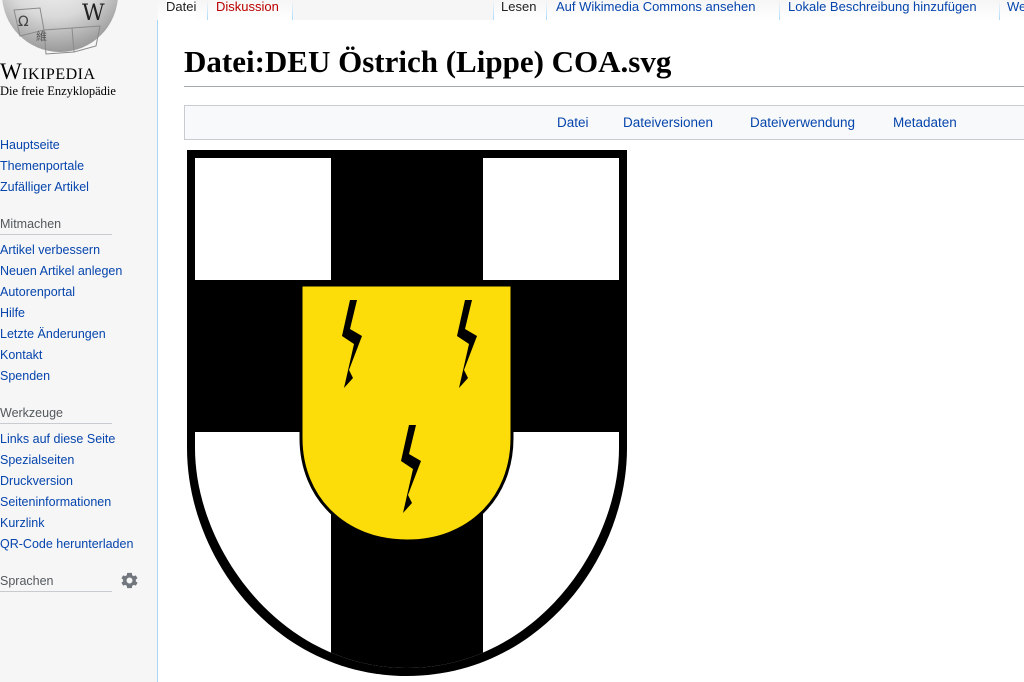  What do you see at coordinates (48, 72) in the screenshot?
I see `logo-wordmark: Wikipedia` at bounding box center [48, 72].